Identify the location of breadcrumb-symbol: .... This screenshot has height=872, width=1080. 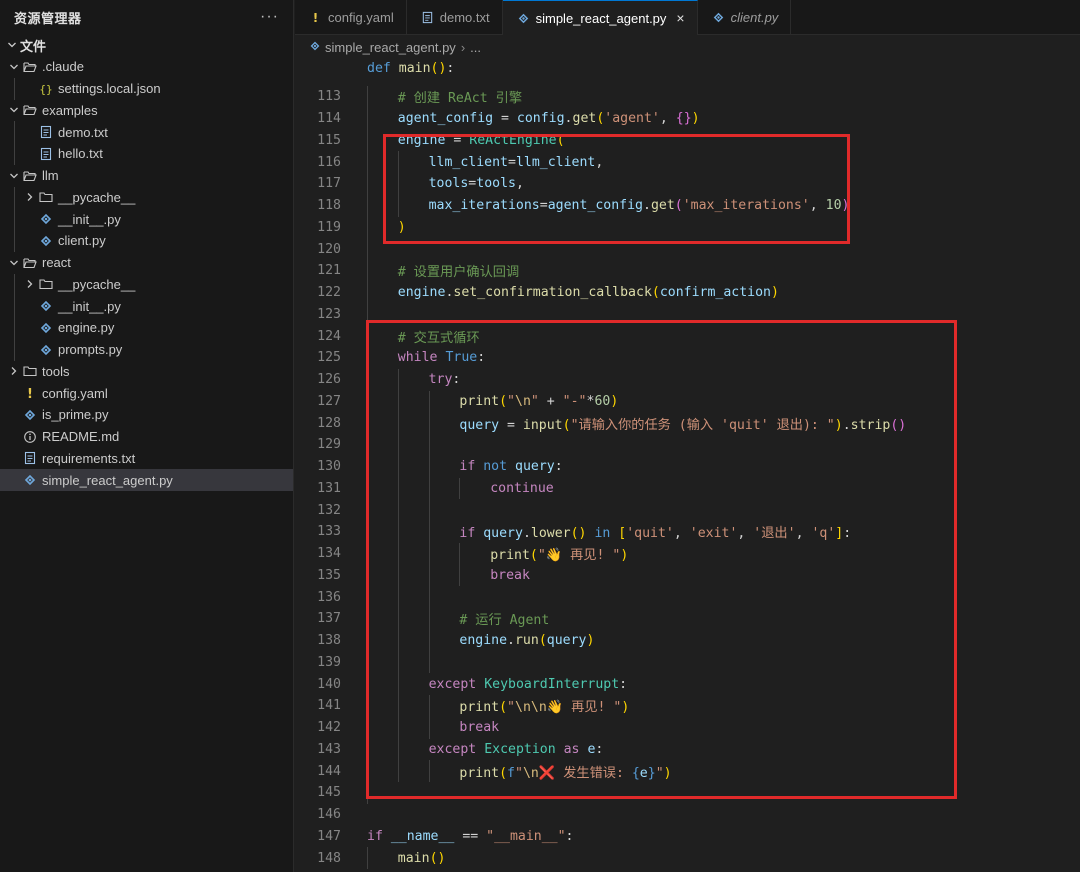
(475, 47).